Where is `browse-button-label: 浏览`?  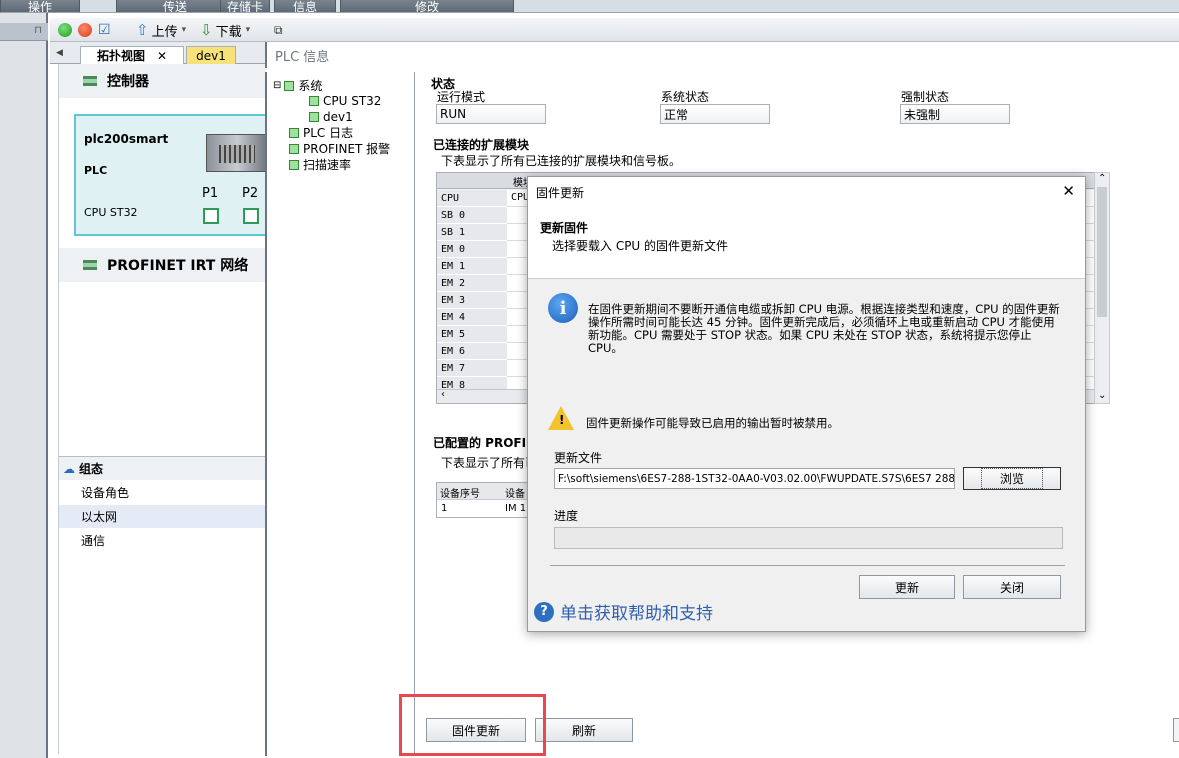
browse-button-label: 浏览 is located at coordinates (1011, 478).